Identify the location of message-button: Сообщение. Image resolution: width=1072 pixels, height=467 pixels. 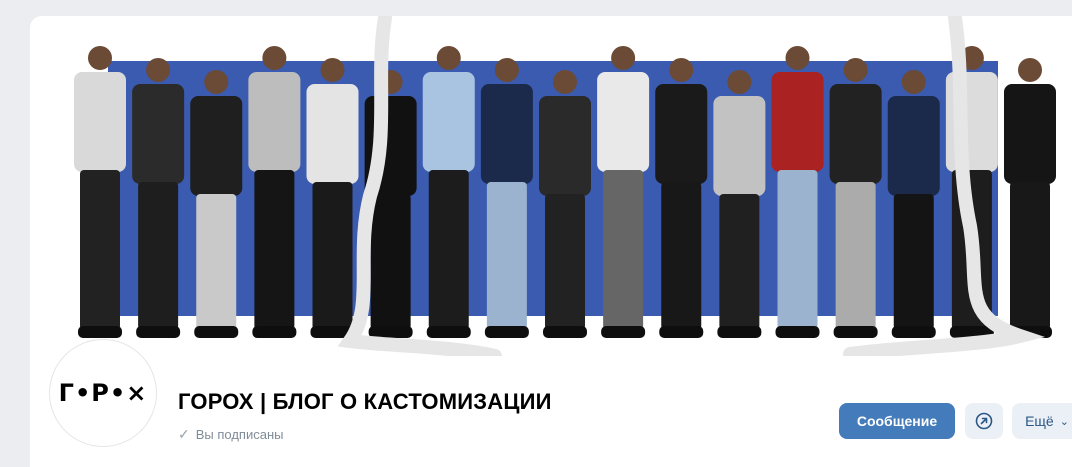
(897, 421).